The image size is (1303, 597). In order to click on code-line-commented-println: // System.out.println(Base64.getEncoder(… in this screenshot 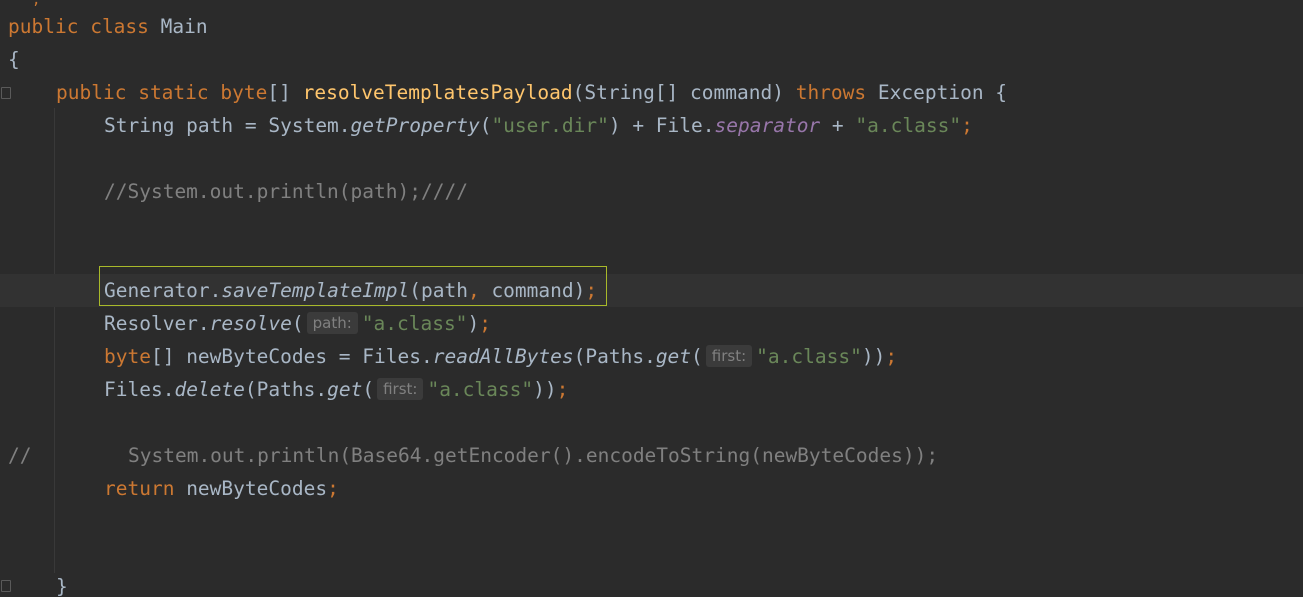, I will do `click(651, 455)`.